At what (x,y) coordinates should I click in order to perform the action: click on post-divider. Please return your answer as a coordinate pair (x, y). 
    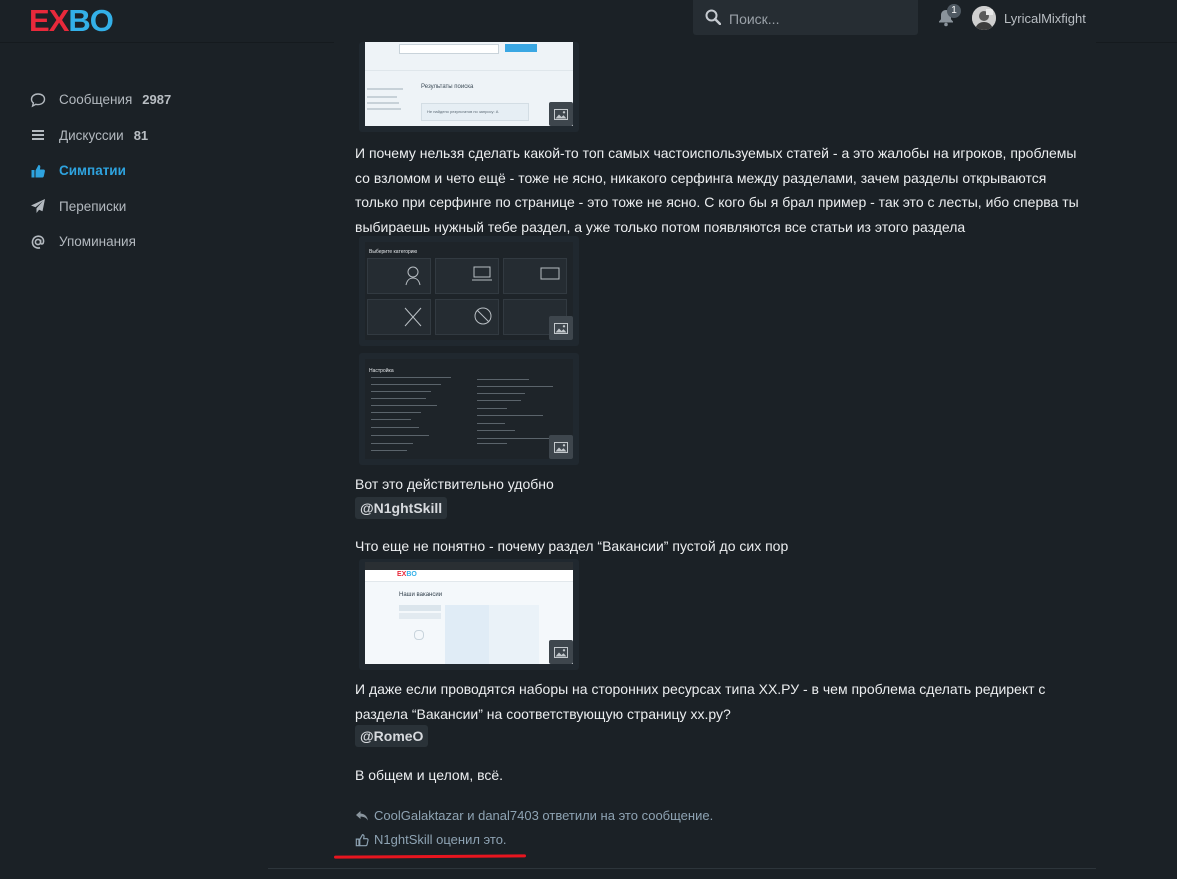
    Looking at the image, I should click on (682, 868).